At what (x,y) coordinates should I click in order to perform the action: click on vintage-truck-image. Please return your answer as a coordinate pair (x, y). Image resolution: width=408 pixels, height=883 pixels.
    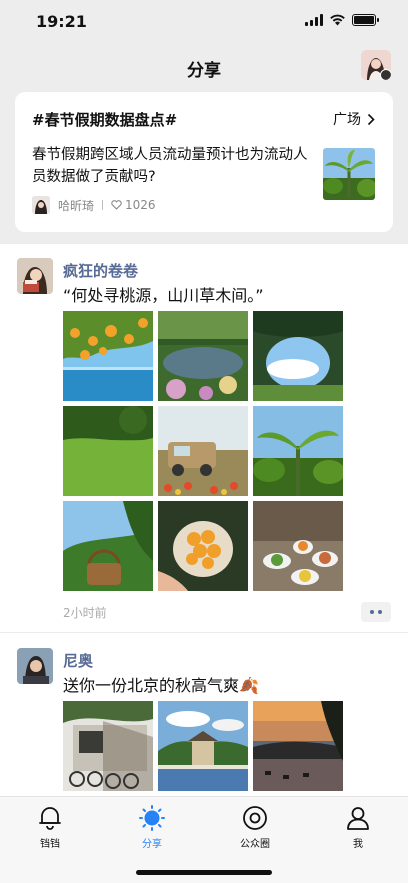
    Looking at the image, I should click on (203, 451).